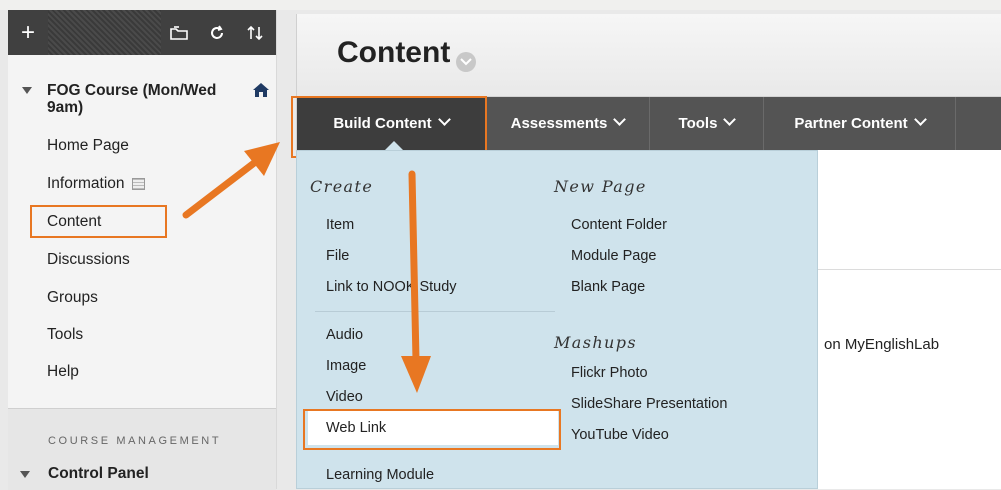 This screenshot has width=1001, height=490. Describe the element at coordinates (620, 435) in the screenshot. I see `menu-item-youtube-video: YouTube Video` at that location.